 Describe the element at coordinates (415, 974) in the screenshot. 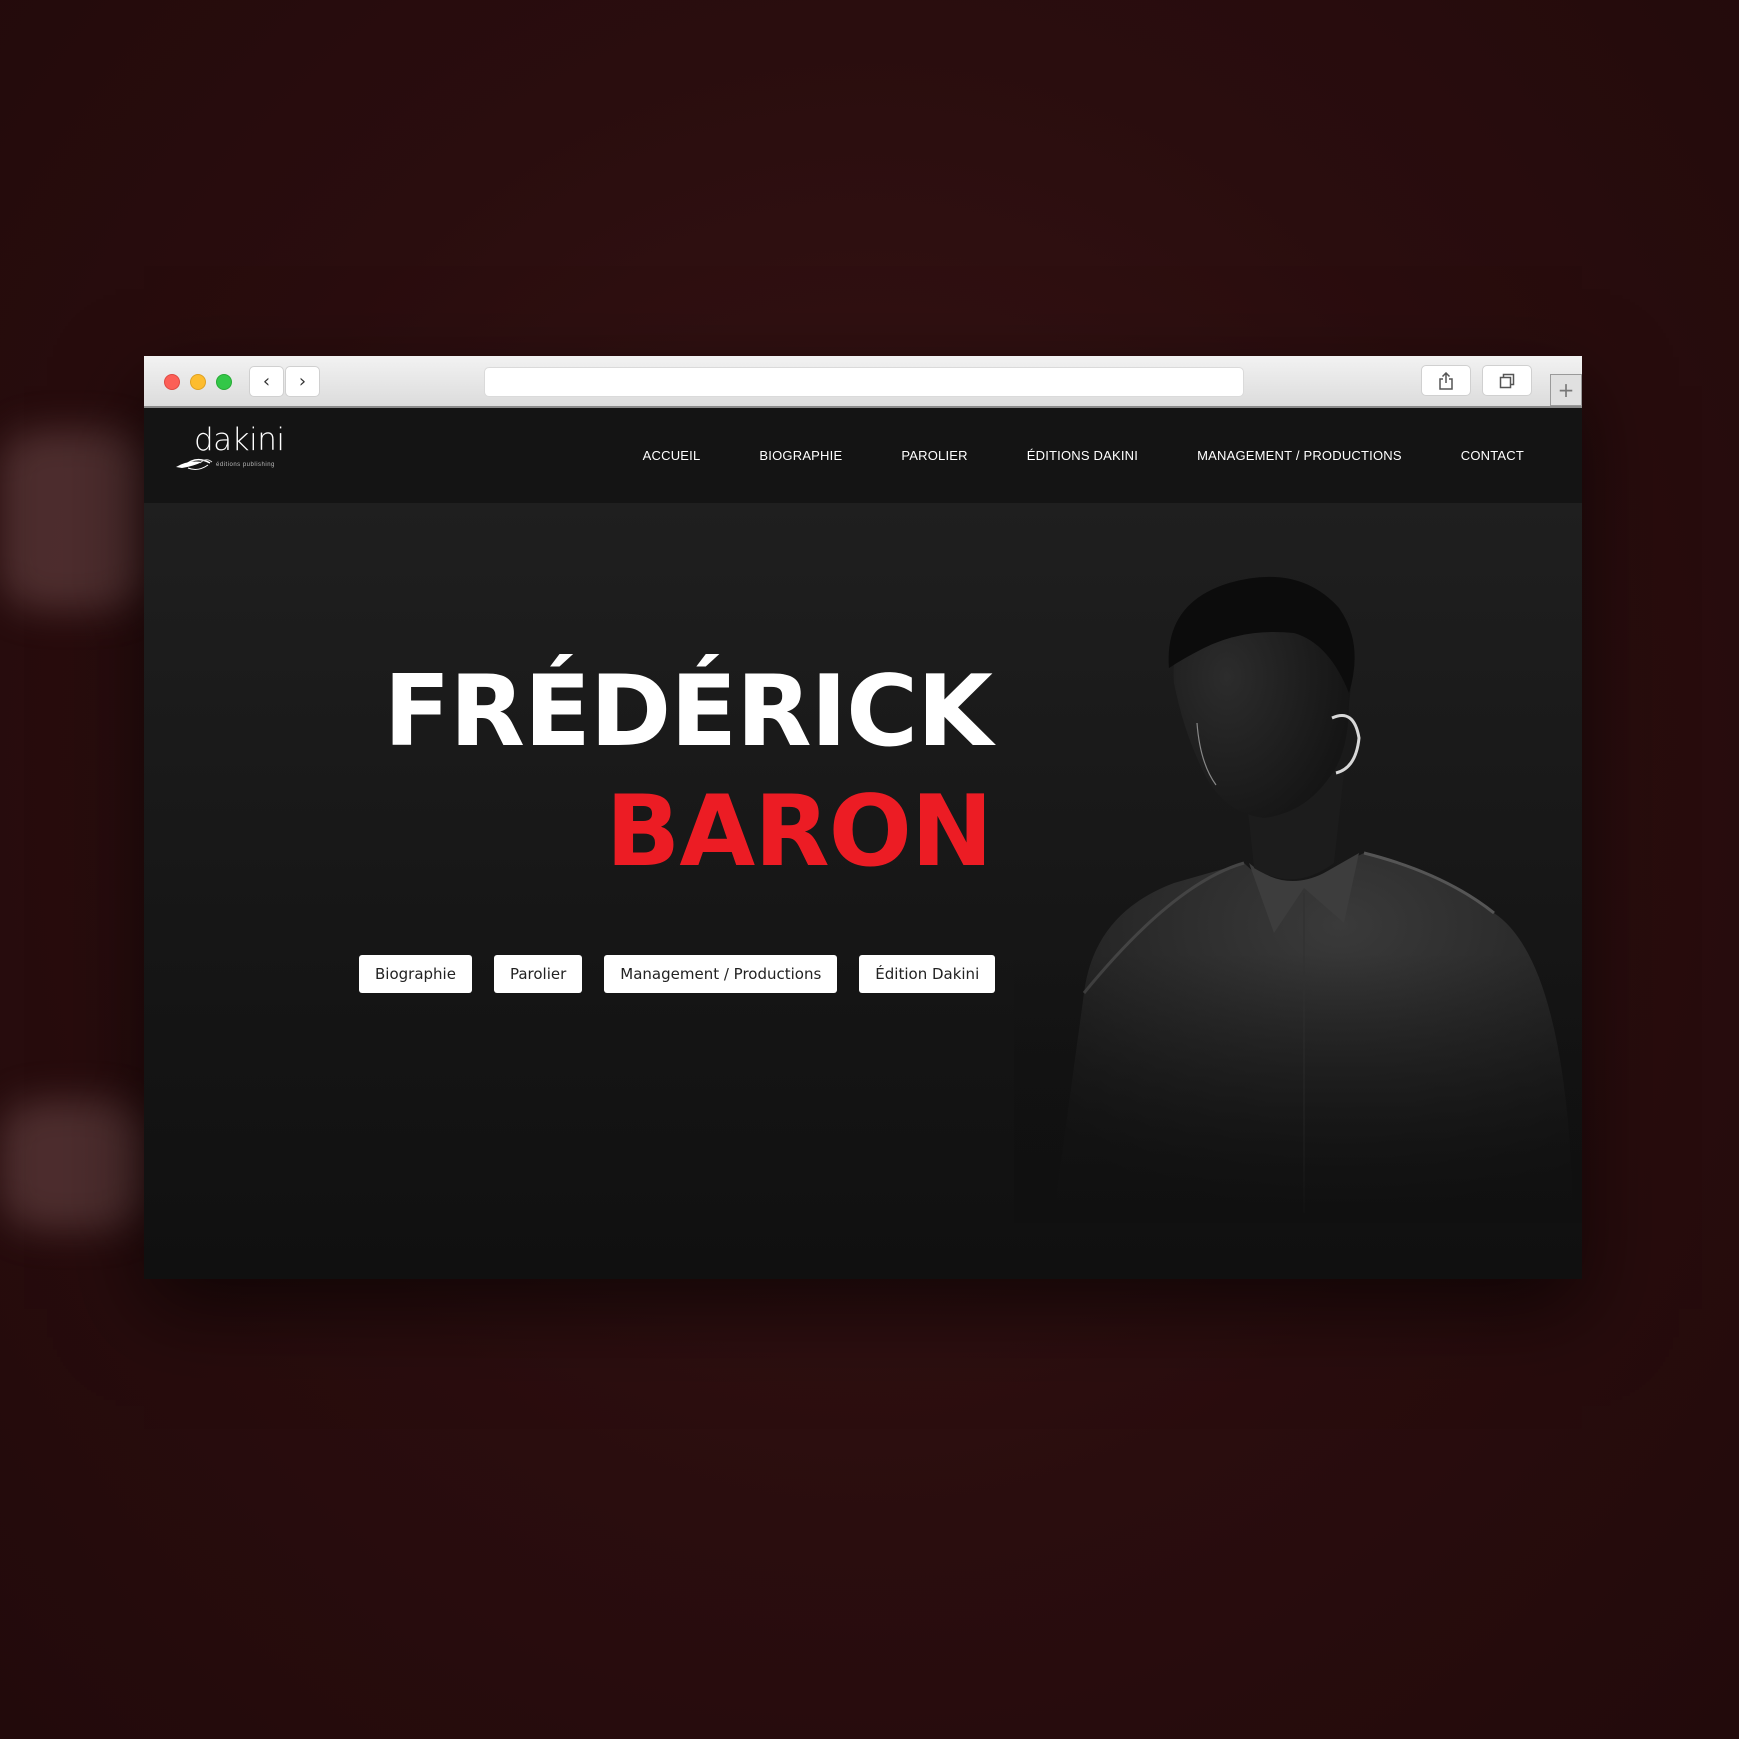

I see `biographie-button: Biographie` at that location.